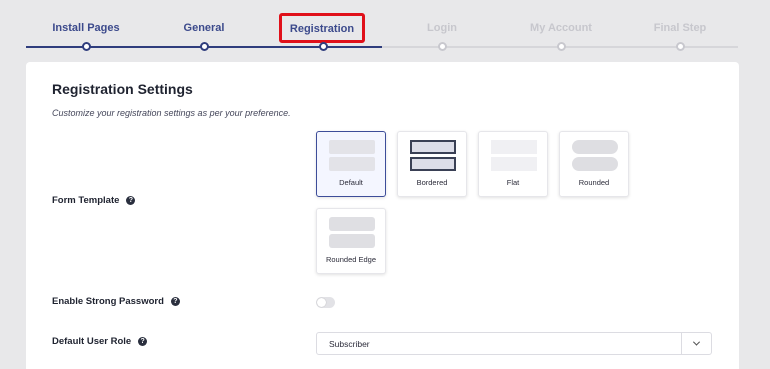 The image size is (770, 369). What do you see at coordinates (351, 182) in the screenshot?
I see `template-option-label: Default` at bounding box center [351, 182].